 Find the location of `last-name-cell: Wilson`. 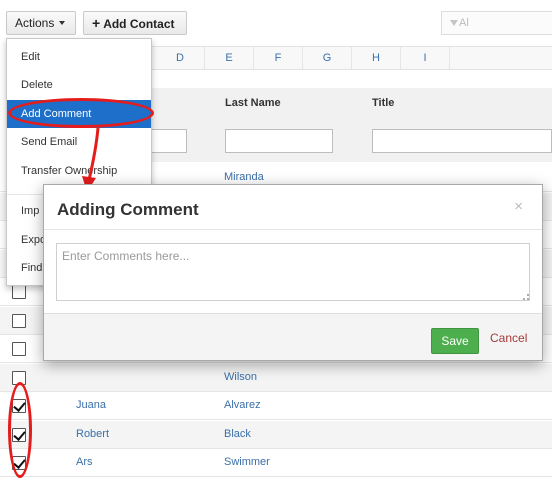

last-name-cell: Wilson is located at coordinates (240, 377).